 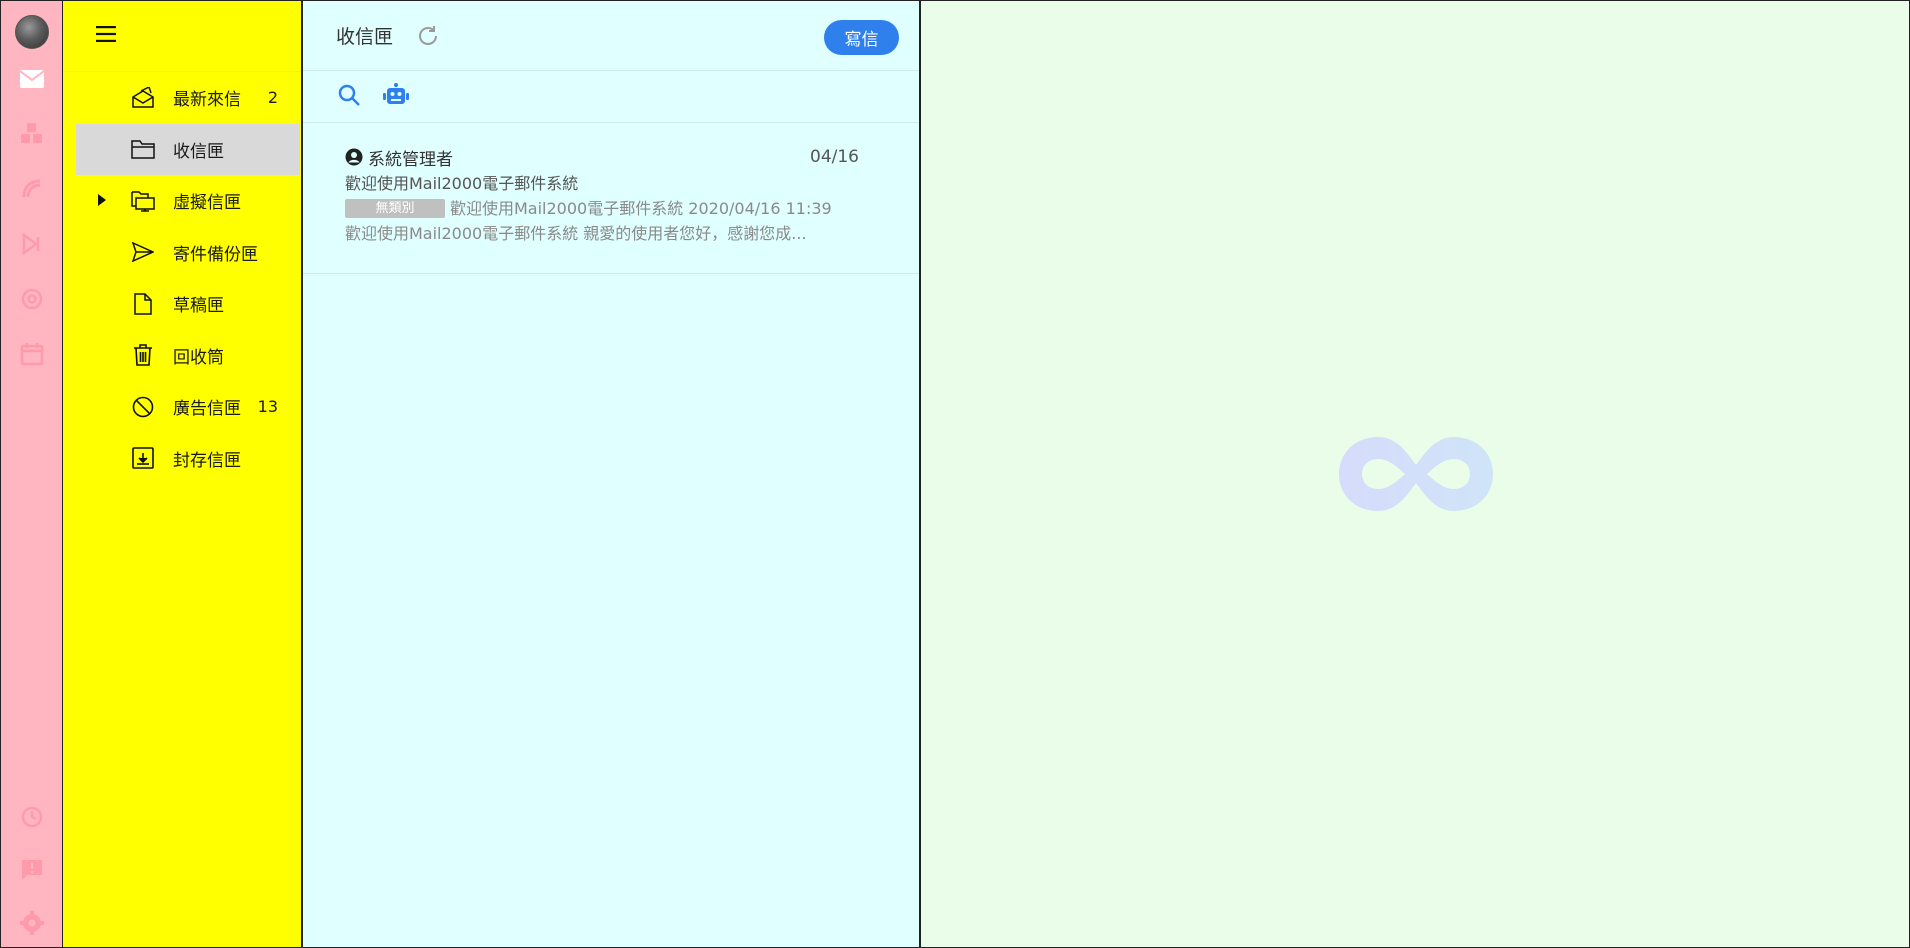 What do you see at coordinates (198, 151) in the screenshot?
I see `folder-label: 收信匣` at bounding box center [198, 151].